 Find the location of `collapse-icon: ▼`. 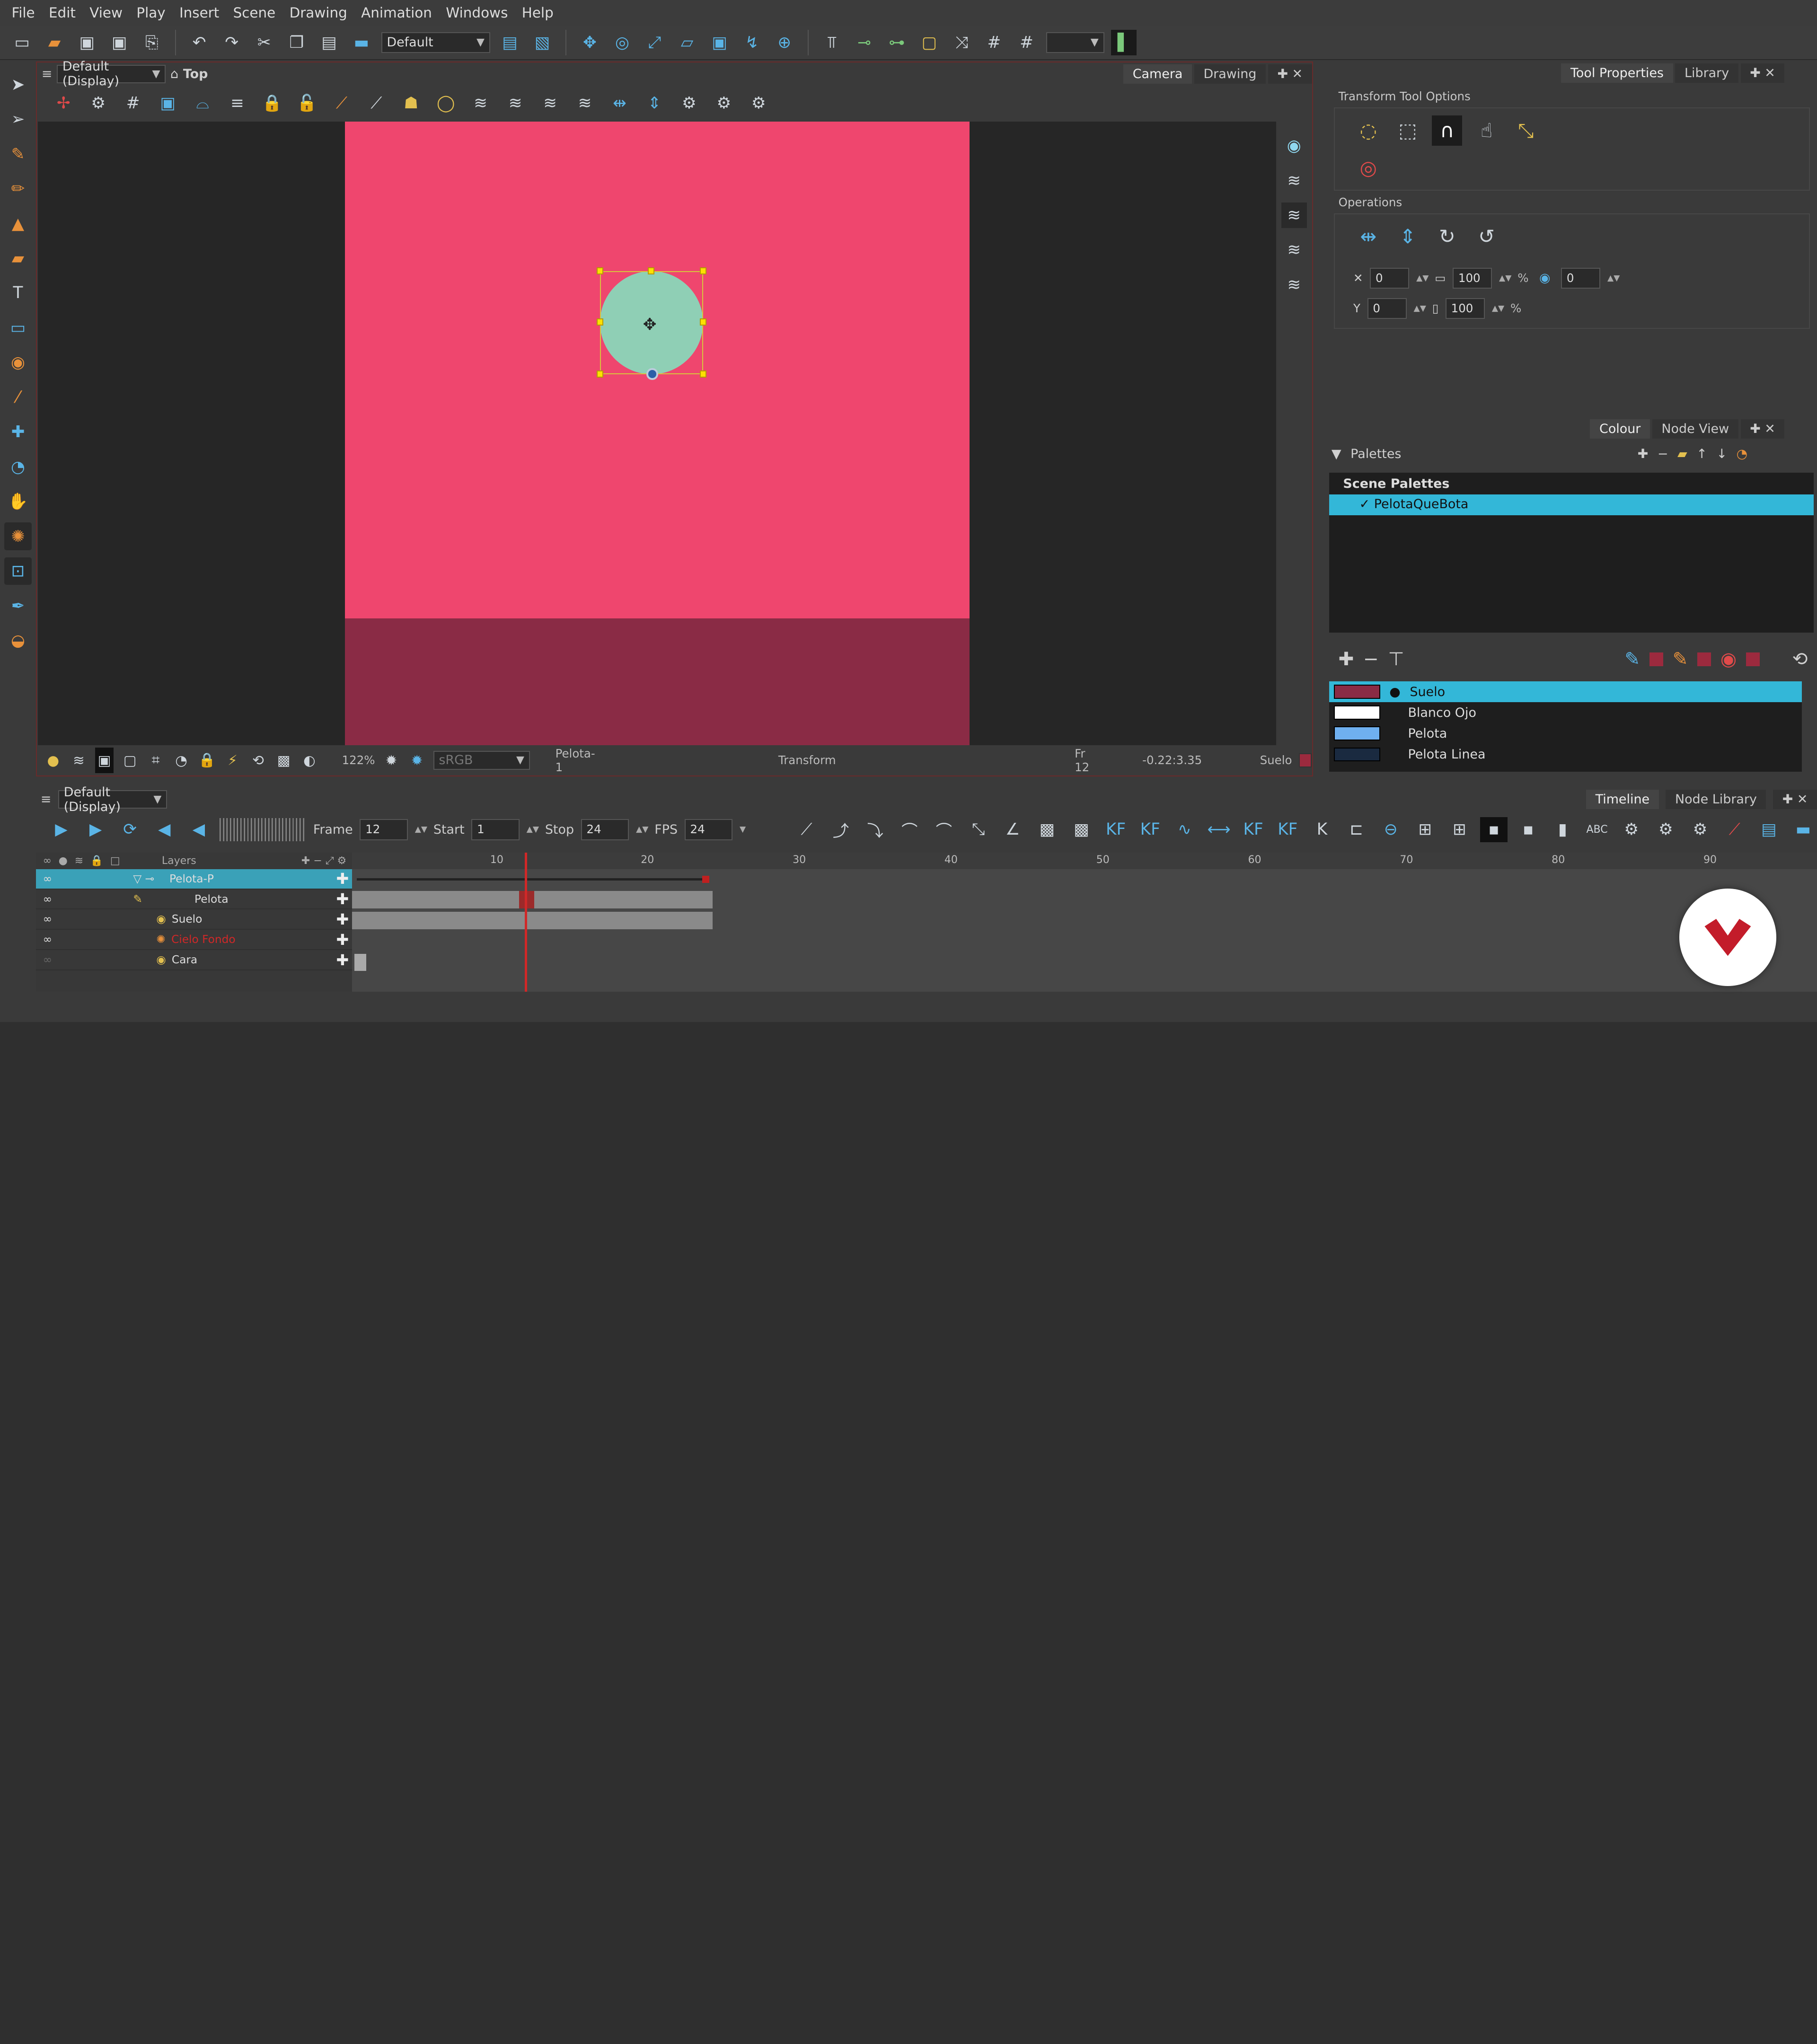

collapse-icon: ▼ is located at coordinates (1336, 454).